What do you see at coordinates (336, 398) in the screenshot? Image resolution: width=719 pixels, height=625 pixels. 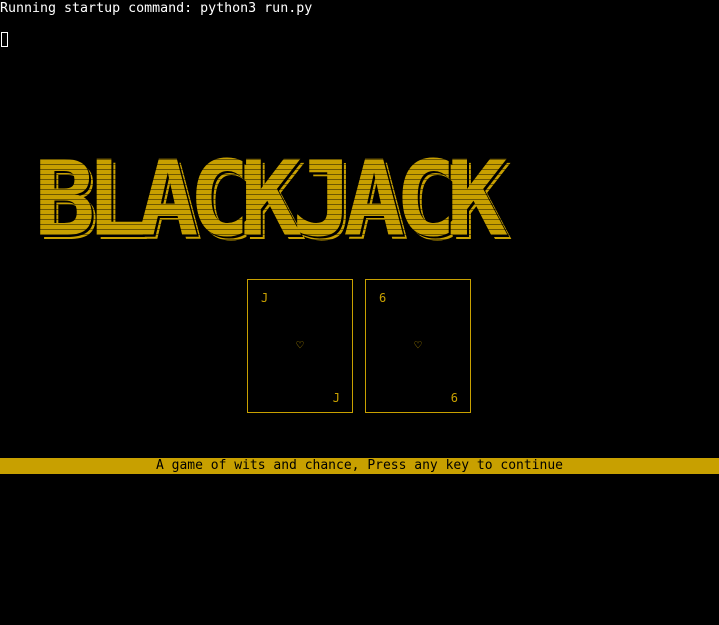 I see `card-rank-bottom: J` at bounding box center [336, 398].